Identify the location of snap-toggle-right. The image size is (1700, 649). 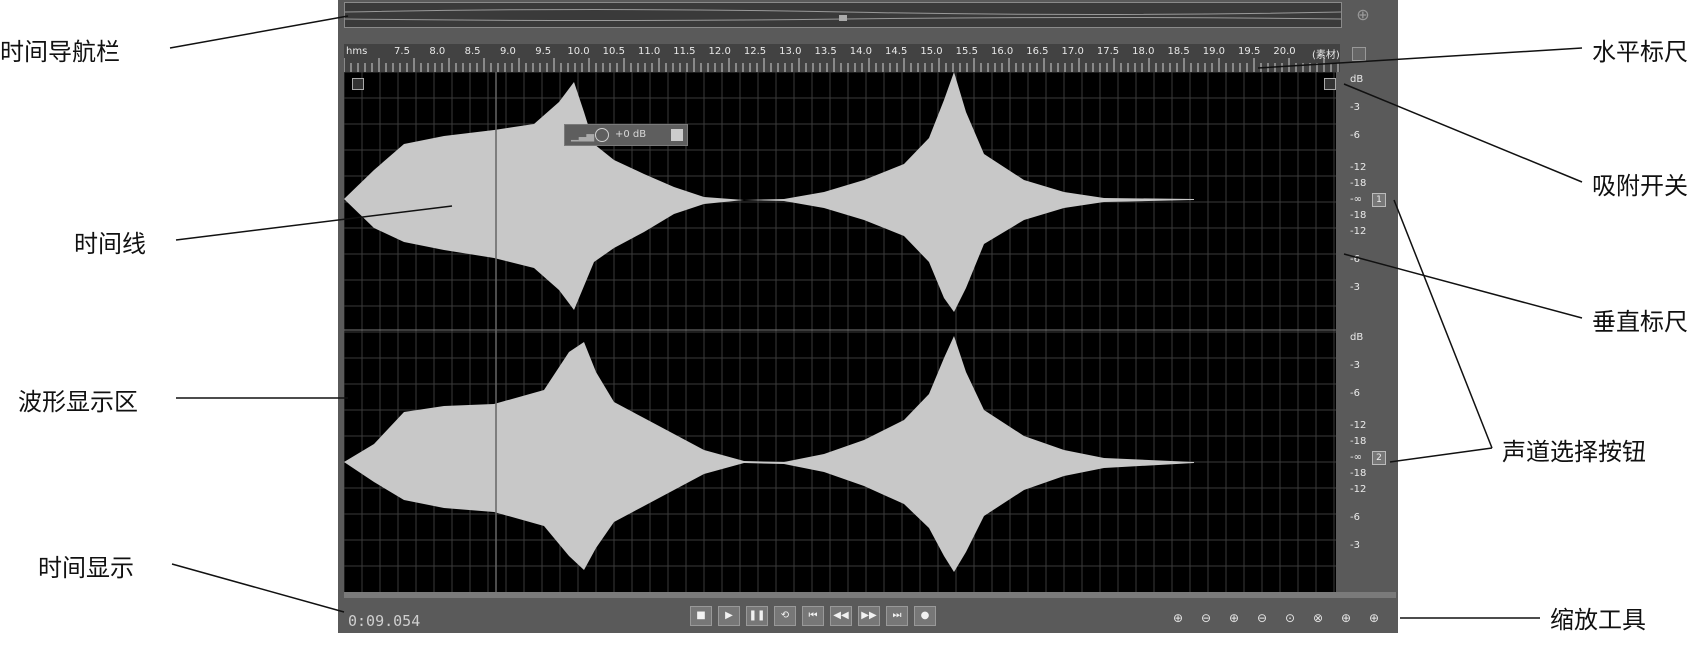
(1330, 84).